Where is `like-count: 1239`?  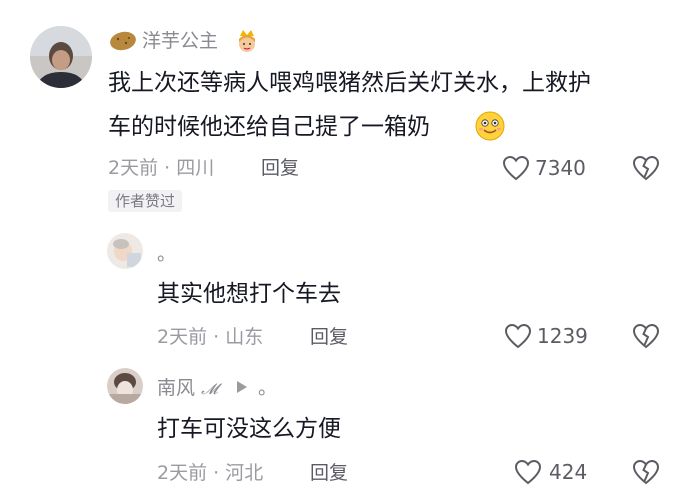
like-count: 1239 is located at coordinates (562, 336).